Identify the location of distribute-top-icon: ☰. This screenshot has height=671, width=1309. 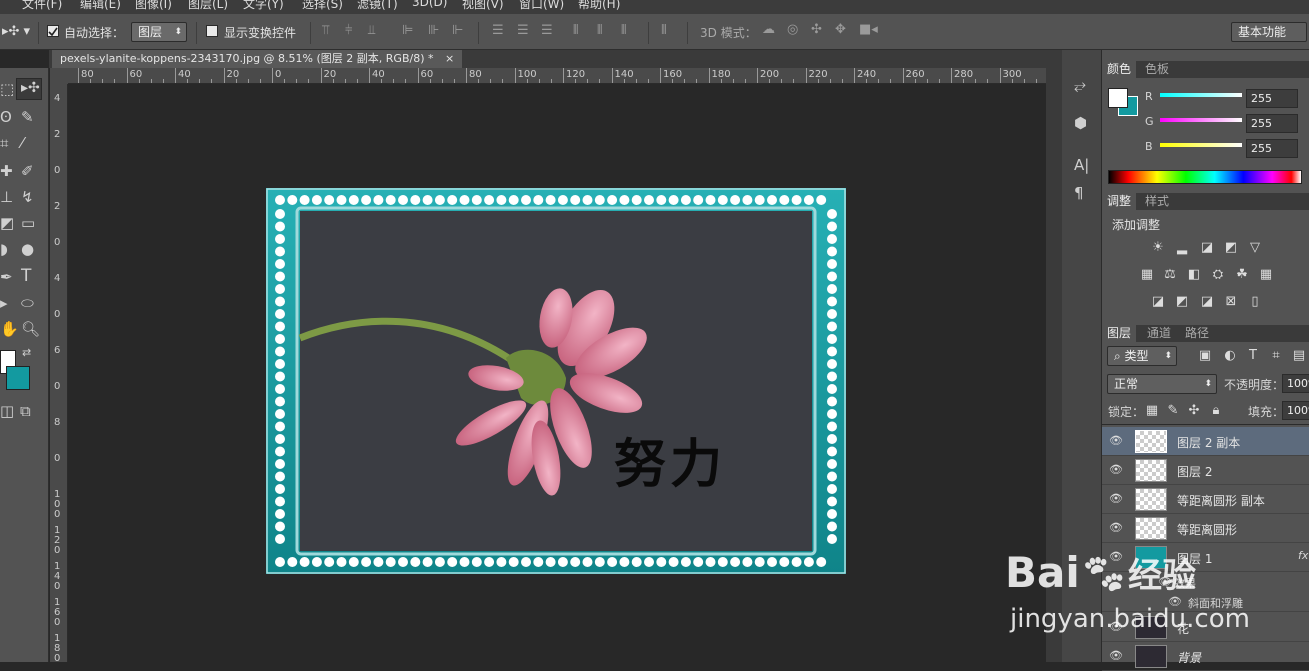
(498, 30).